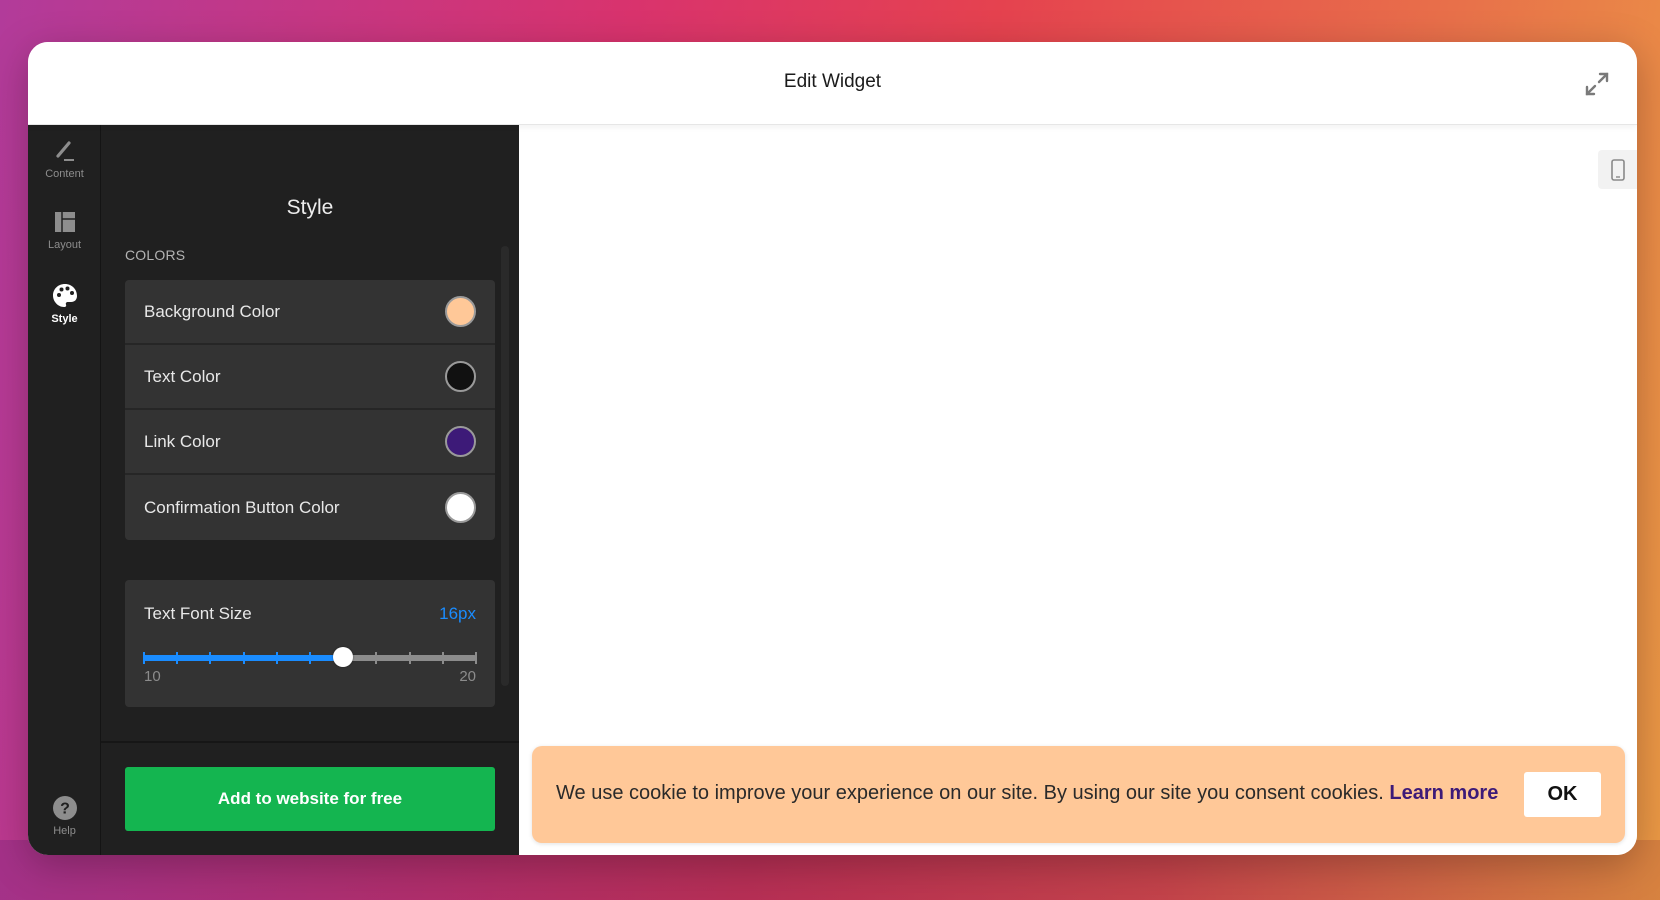  Describe the element at coordinates (64, 490) in the screenshot. I see `left-rail: Content Layout Style ? Help` at that location.